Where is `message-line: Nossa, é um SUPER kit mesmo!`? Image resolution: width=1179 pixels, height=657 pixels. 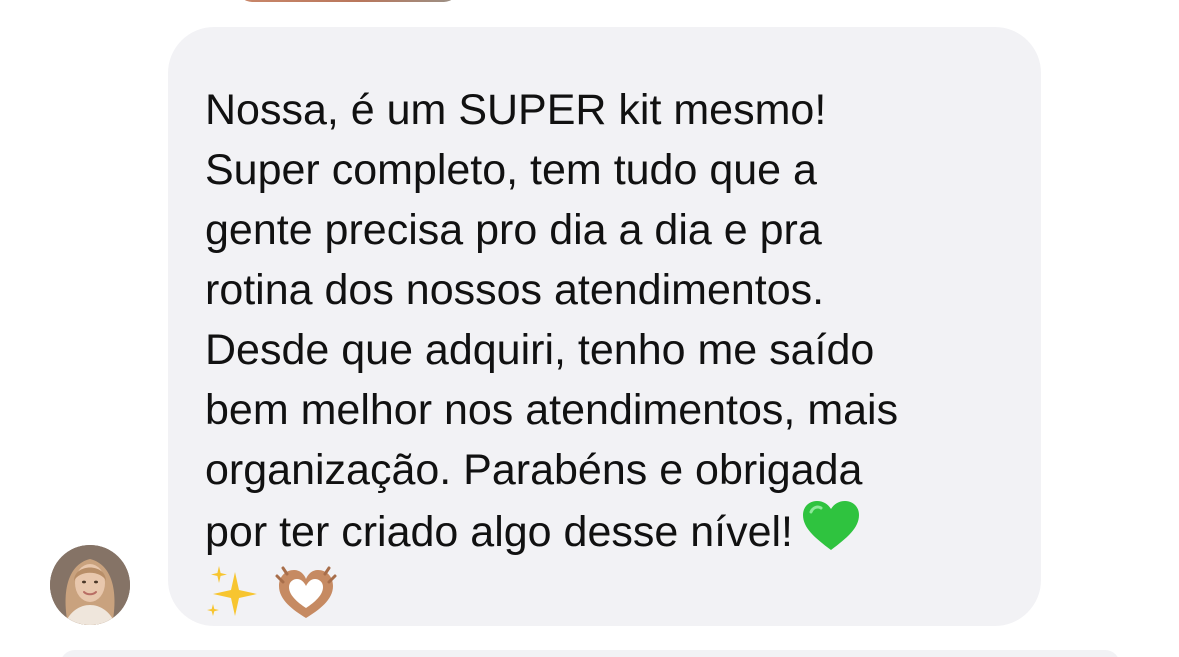 message-line: Nossa, é um SUPER kit mesmo! is located at coordinates (516, 110).